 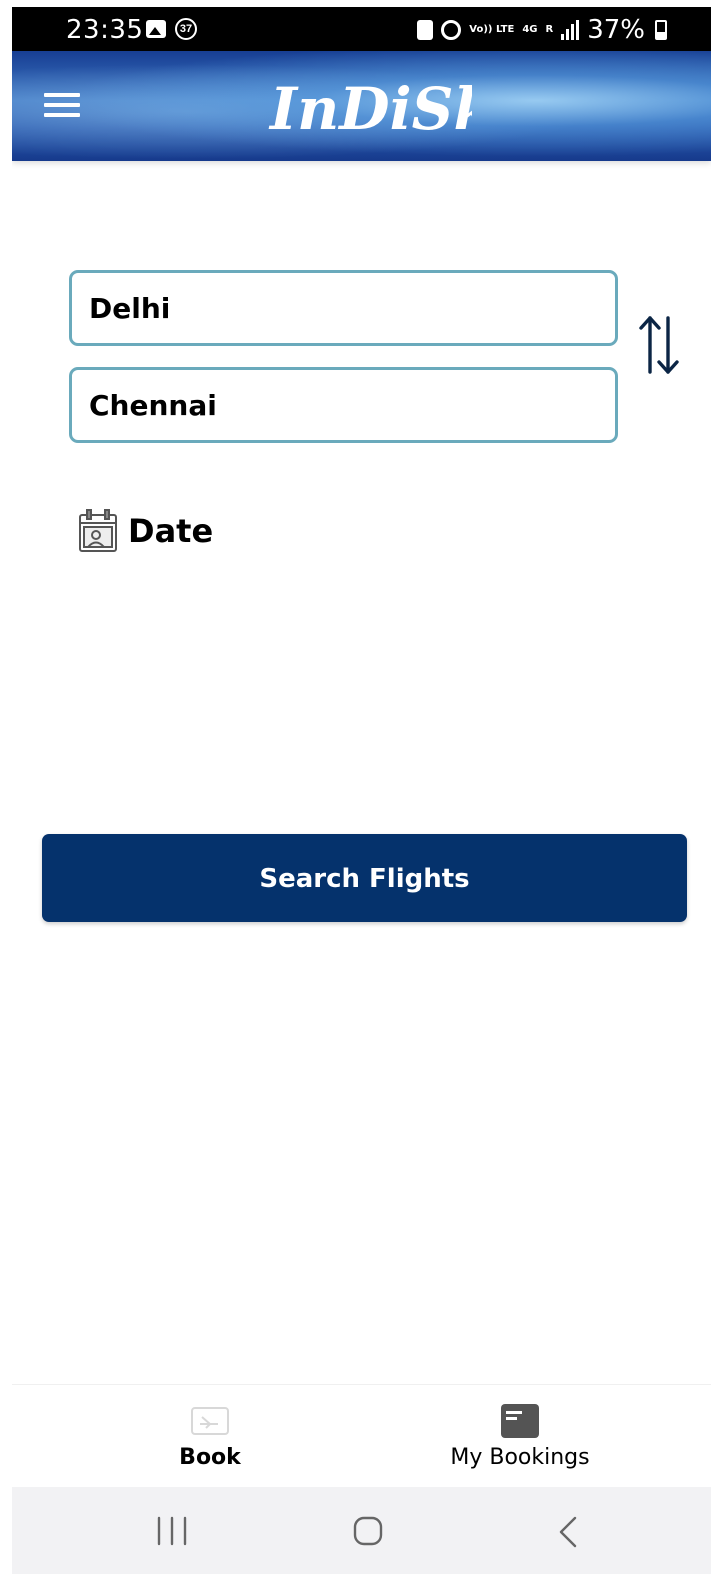 What do you see at coordinates (361, 29) in the screenshot?
I see `status-bar: 23:35 37 Vo)) LTE 4G R 37%` at bounding box center [361, 29].